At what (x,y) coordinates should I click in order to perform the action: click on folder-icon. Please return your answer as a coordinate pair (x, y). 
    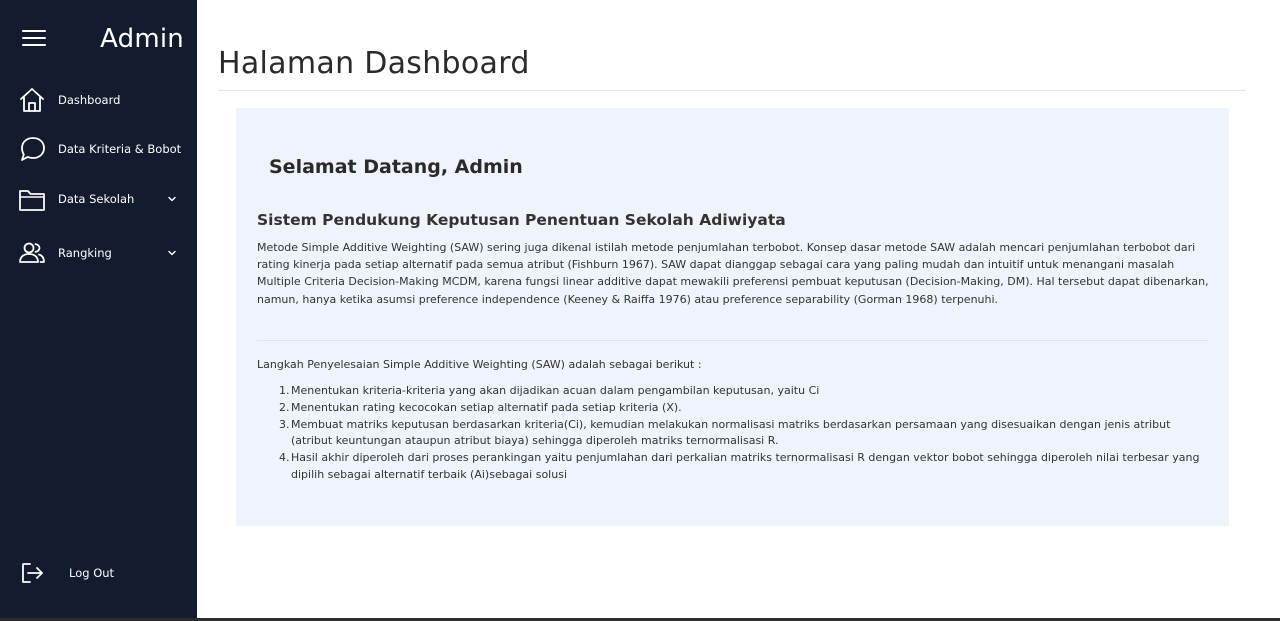
    Looking at the image, I should click on (32, 200).